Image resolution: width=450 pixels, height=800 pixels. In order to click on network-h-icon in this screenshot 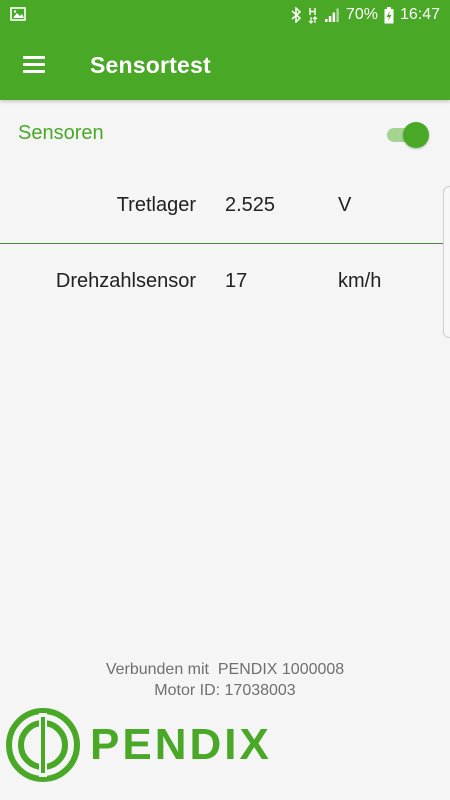, I will do `click(313, 16)`.